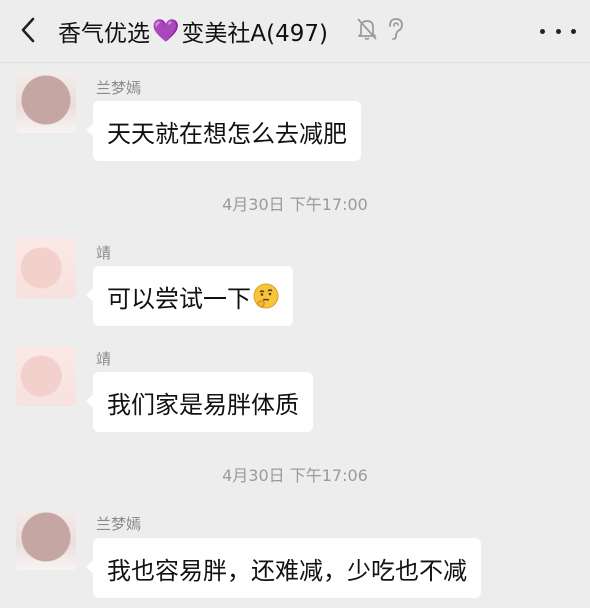 The width and height of the screenshot is (590, 608). Describe the element at coordinates (295, 475) in the screenshot. I see `timestamp: 4月30日 下午17:06` at that location.